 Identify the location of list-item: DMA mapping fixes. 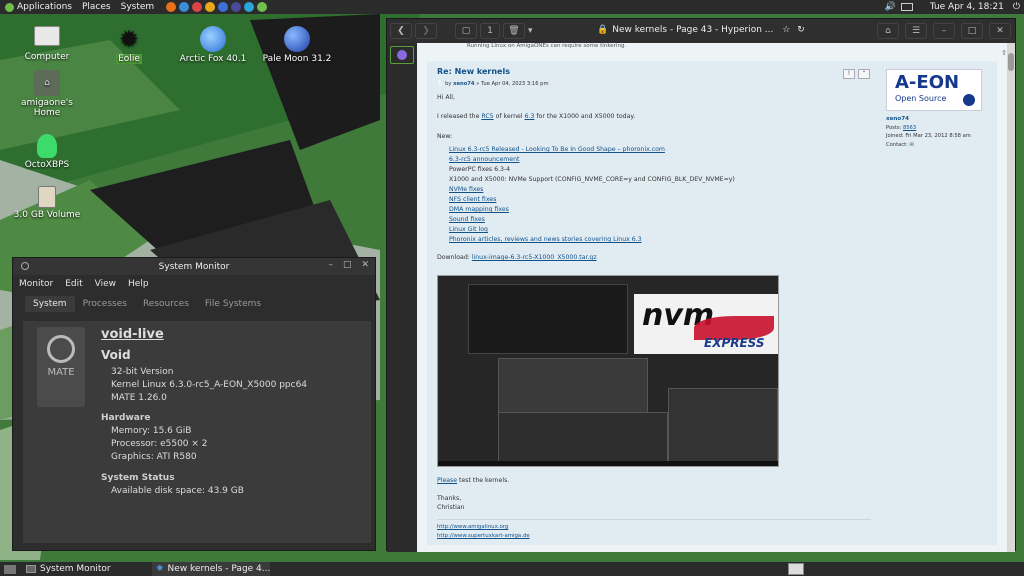
(479, 209).